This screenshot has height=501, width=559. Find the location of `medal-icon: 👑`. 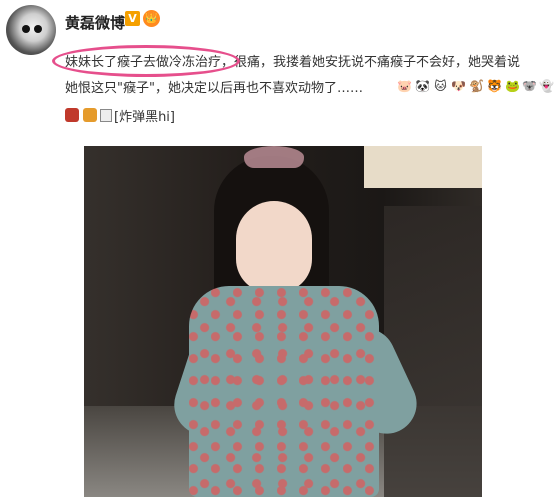

medal-icon: 👑 is located at coordinates (151, 18).